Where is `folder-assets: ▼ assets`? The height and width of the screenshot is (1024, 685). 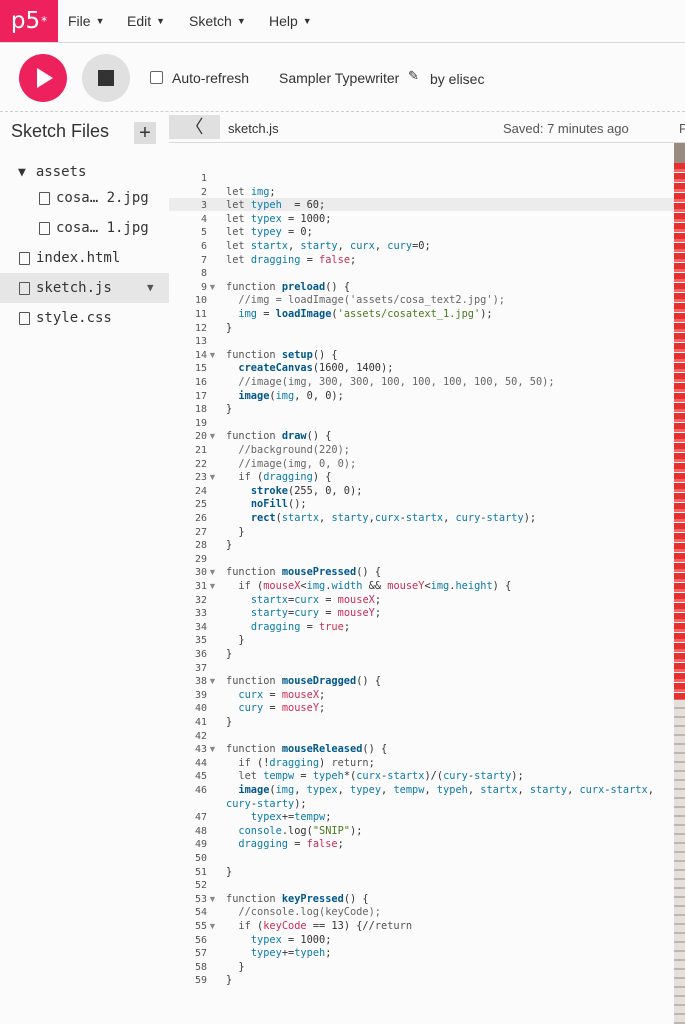
folder-assets: ▼ assets is located at coordinates (52, 172).